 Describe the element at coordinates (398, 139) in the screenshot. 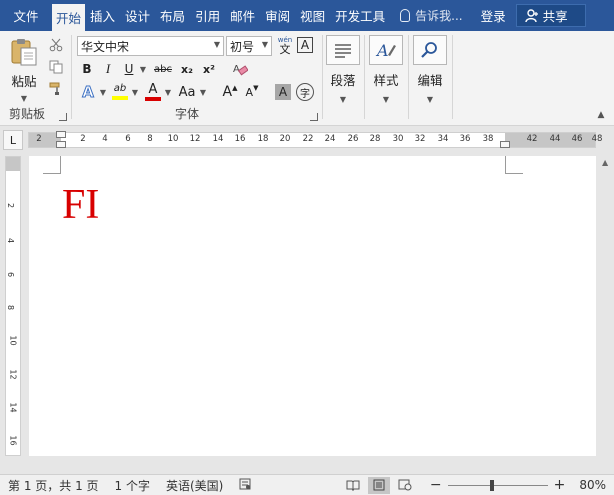

I see `ruler-number: 30` at that location.